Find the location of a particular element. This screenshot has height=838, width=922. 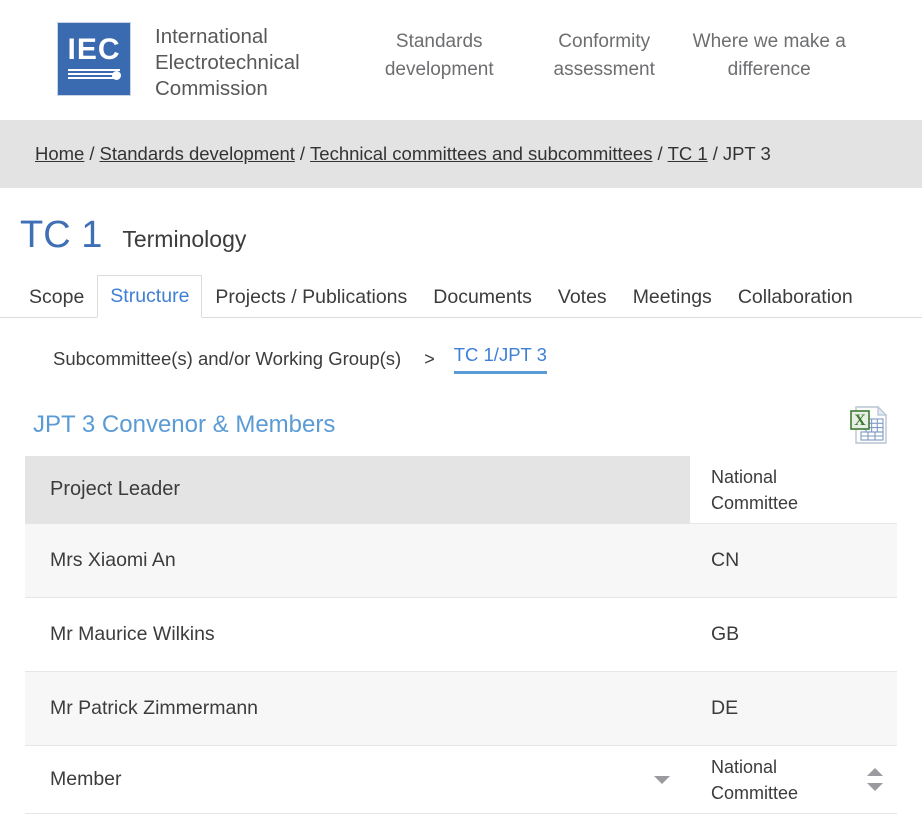

table-header-member-label: Member is located at coordinates (86, 779).